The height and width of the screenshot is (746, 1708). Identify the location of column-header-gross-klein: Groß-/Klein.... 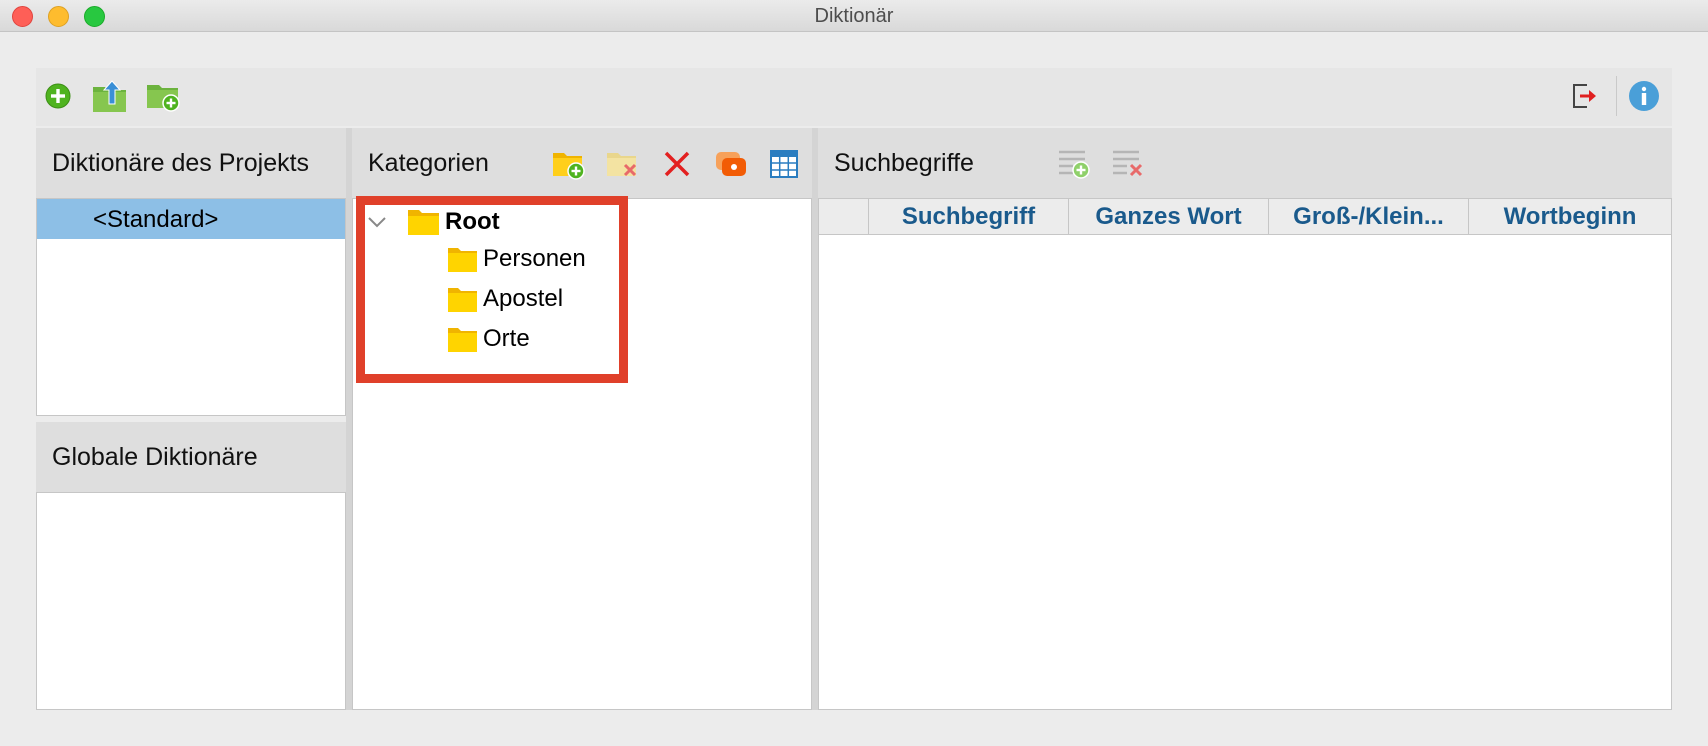
(1369, 217).